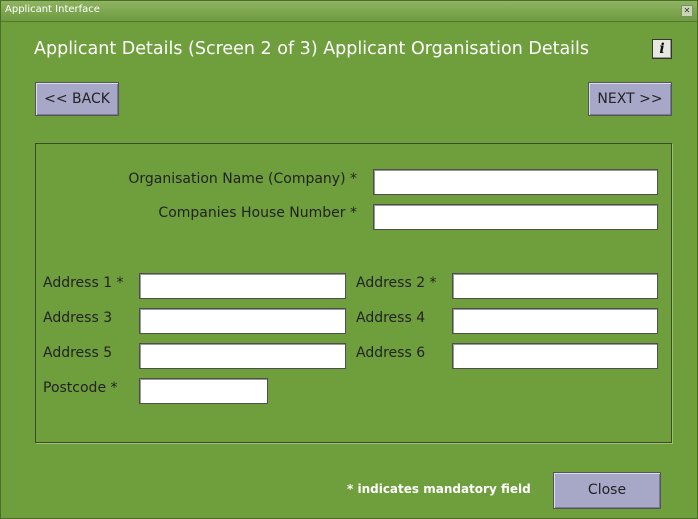 The width and height of the screenshot is (698, 519). What do you see at coordinates (242, 321) in the screenshot?
I see `address3-input` at bounding box center [242, 321].